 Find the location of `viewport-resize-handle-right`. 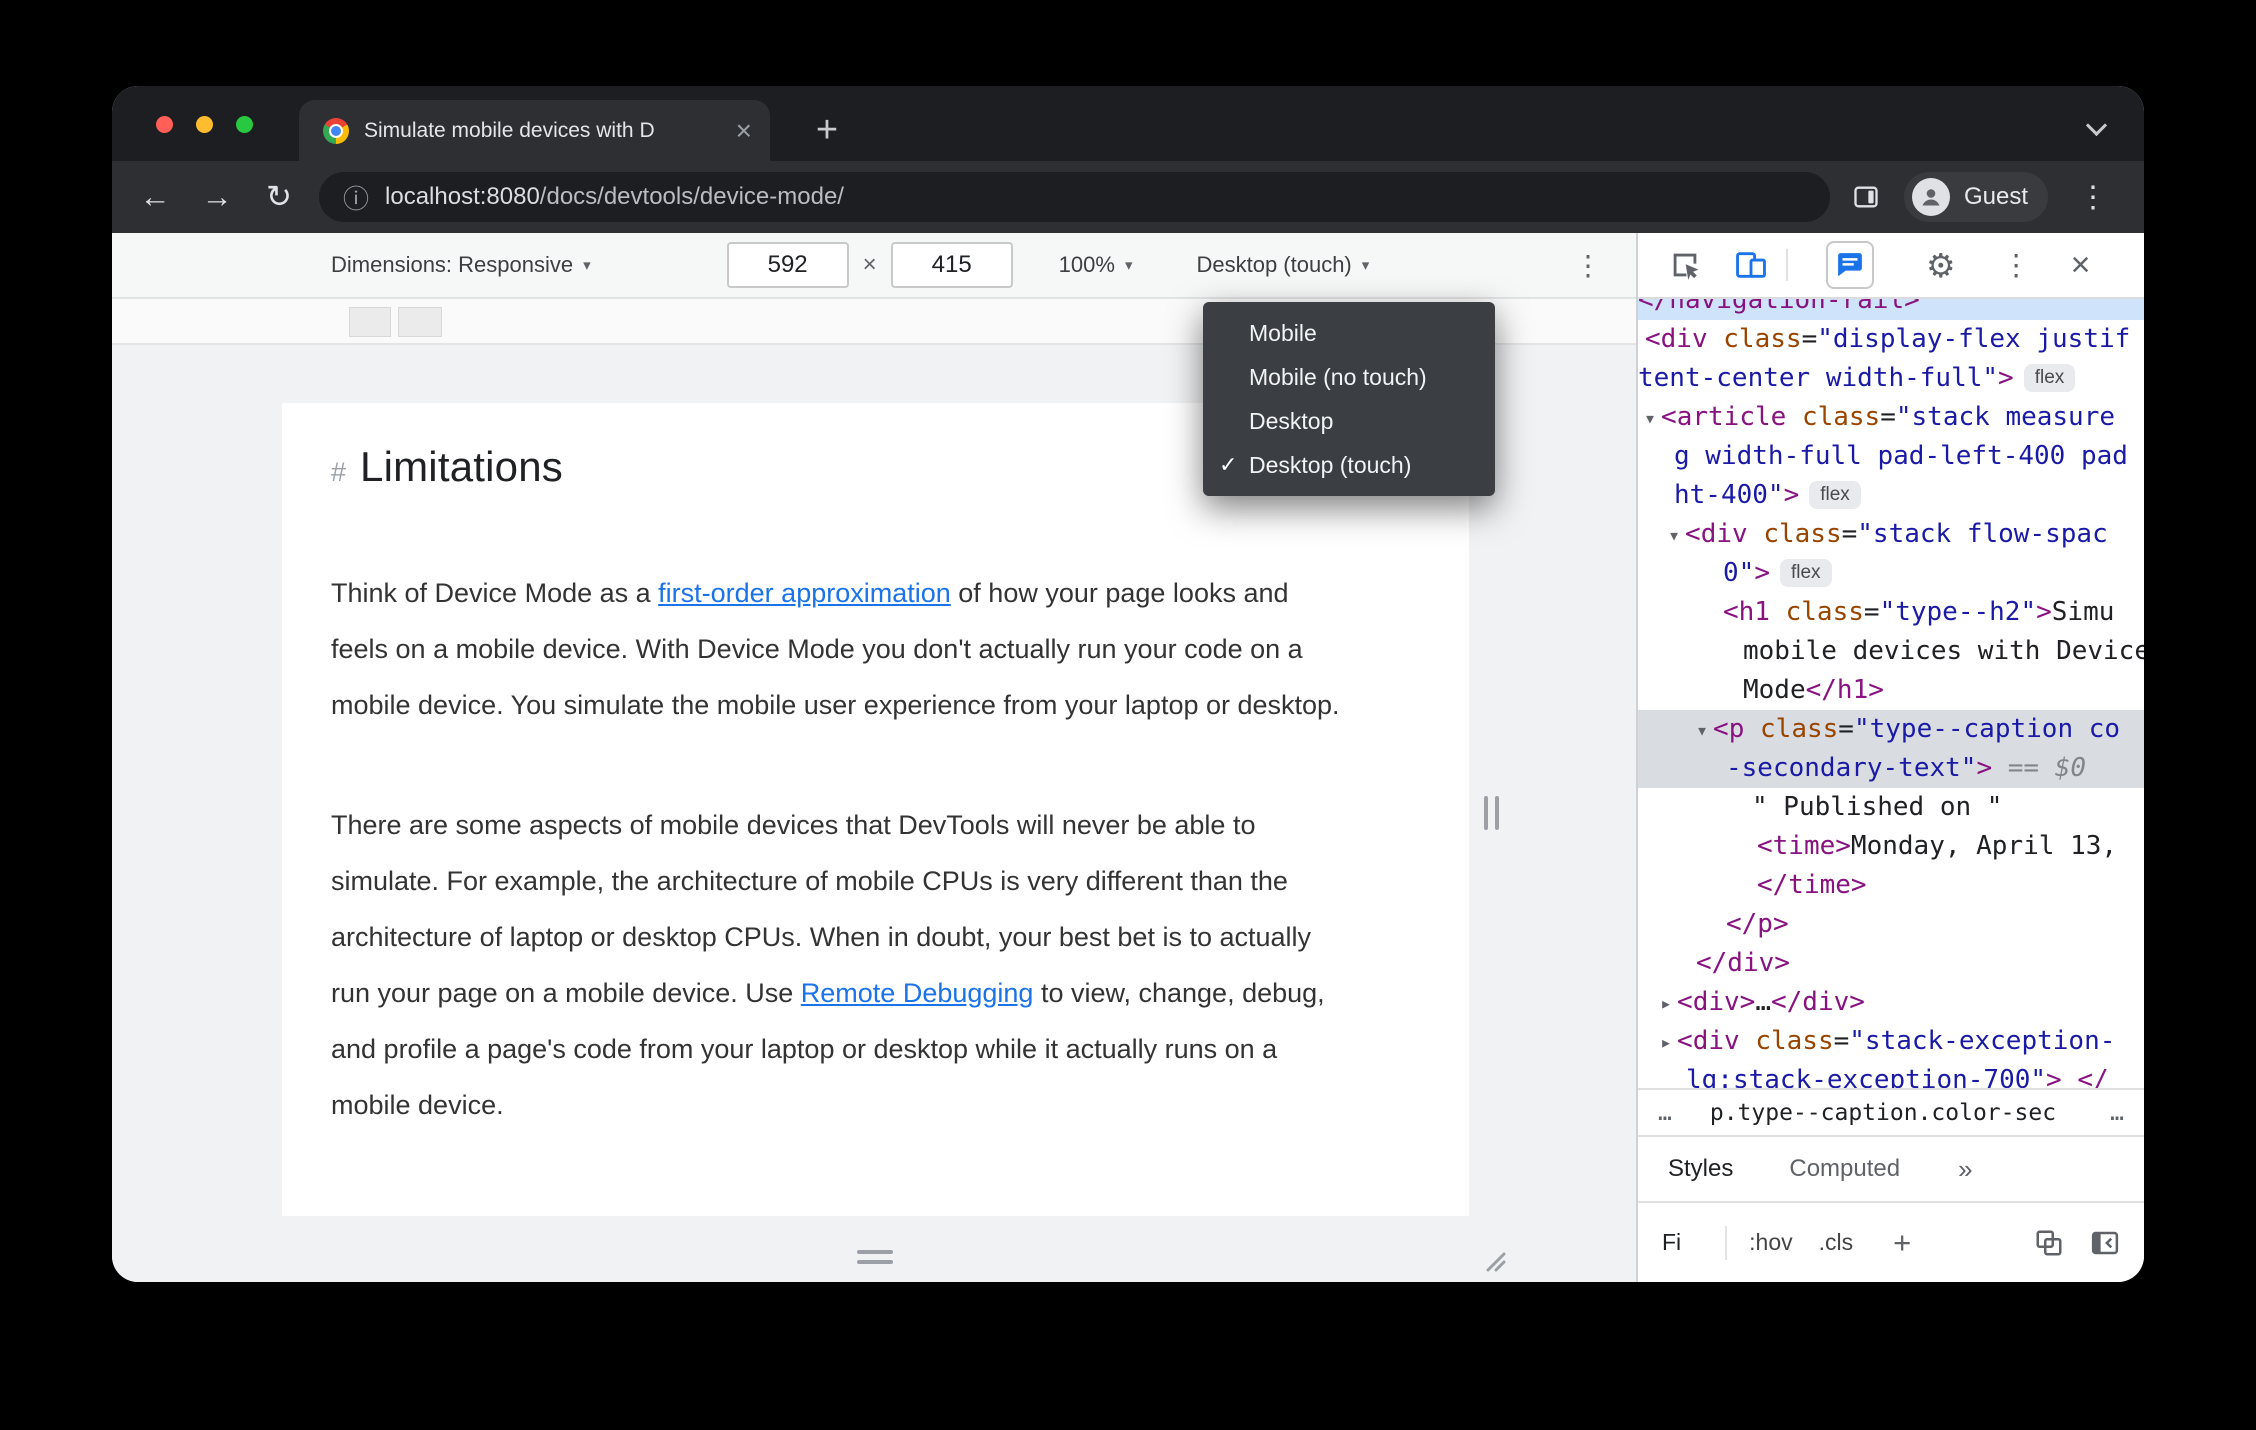

viewport-resize-handle-right is located at coordinates (1491, 813).